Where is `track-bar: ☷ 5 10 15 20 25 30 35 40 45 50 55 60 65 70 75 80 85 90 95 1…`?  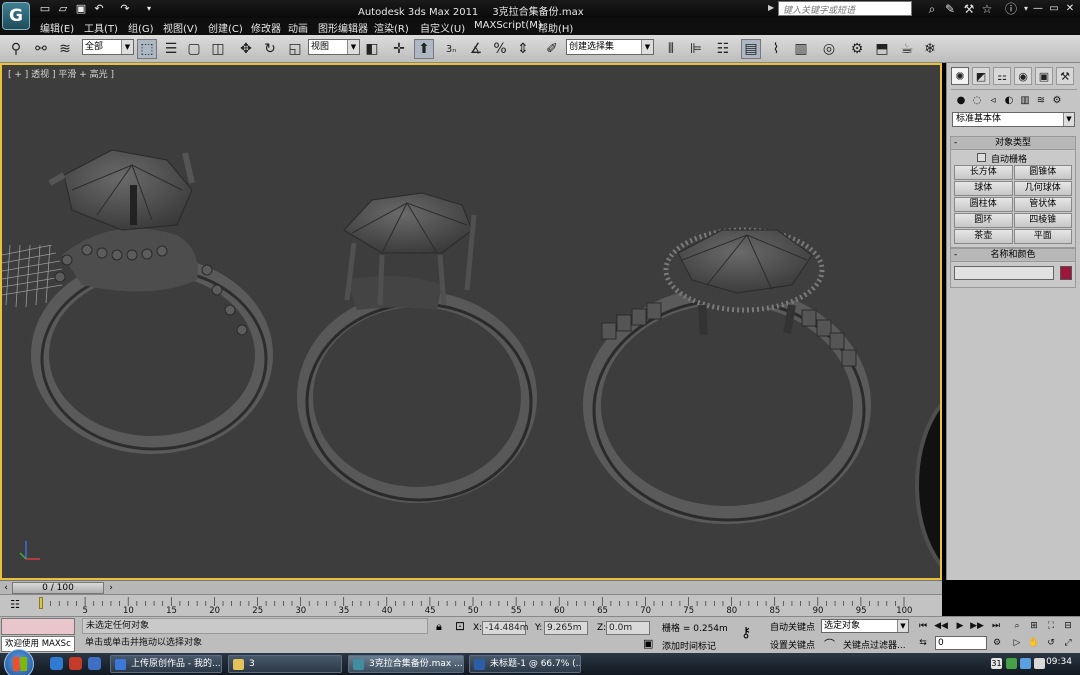 track-bar: ☷ 5 10 15 20 25 30 35 40 45 50 55 60 65 70 75 80 85 90 95 1… is located at coordinates (471, 605).